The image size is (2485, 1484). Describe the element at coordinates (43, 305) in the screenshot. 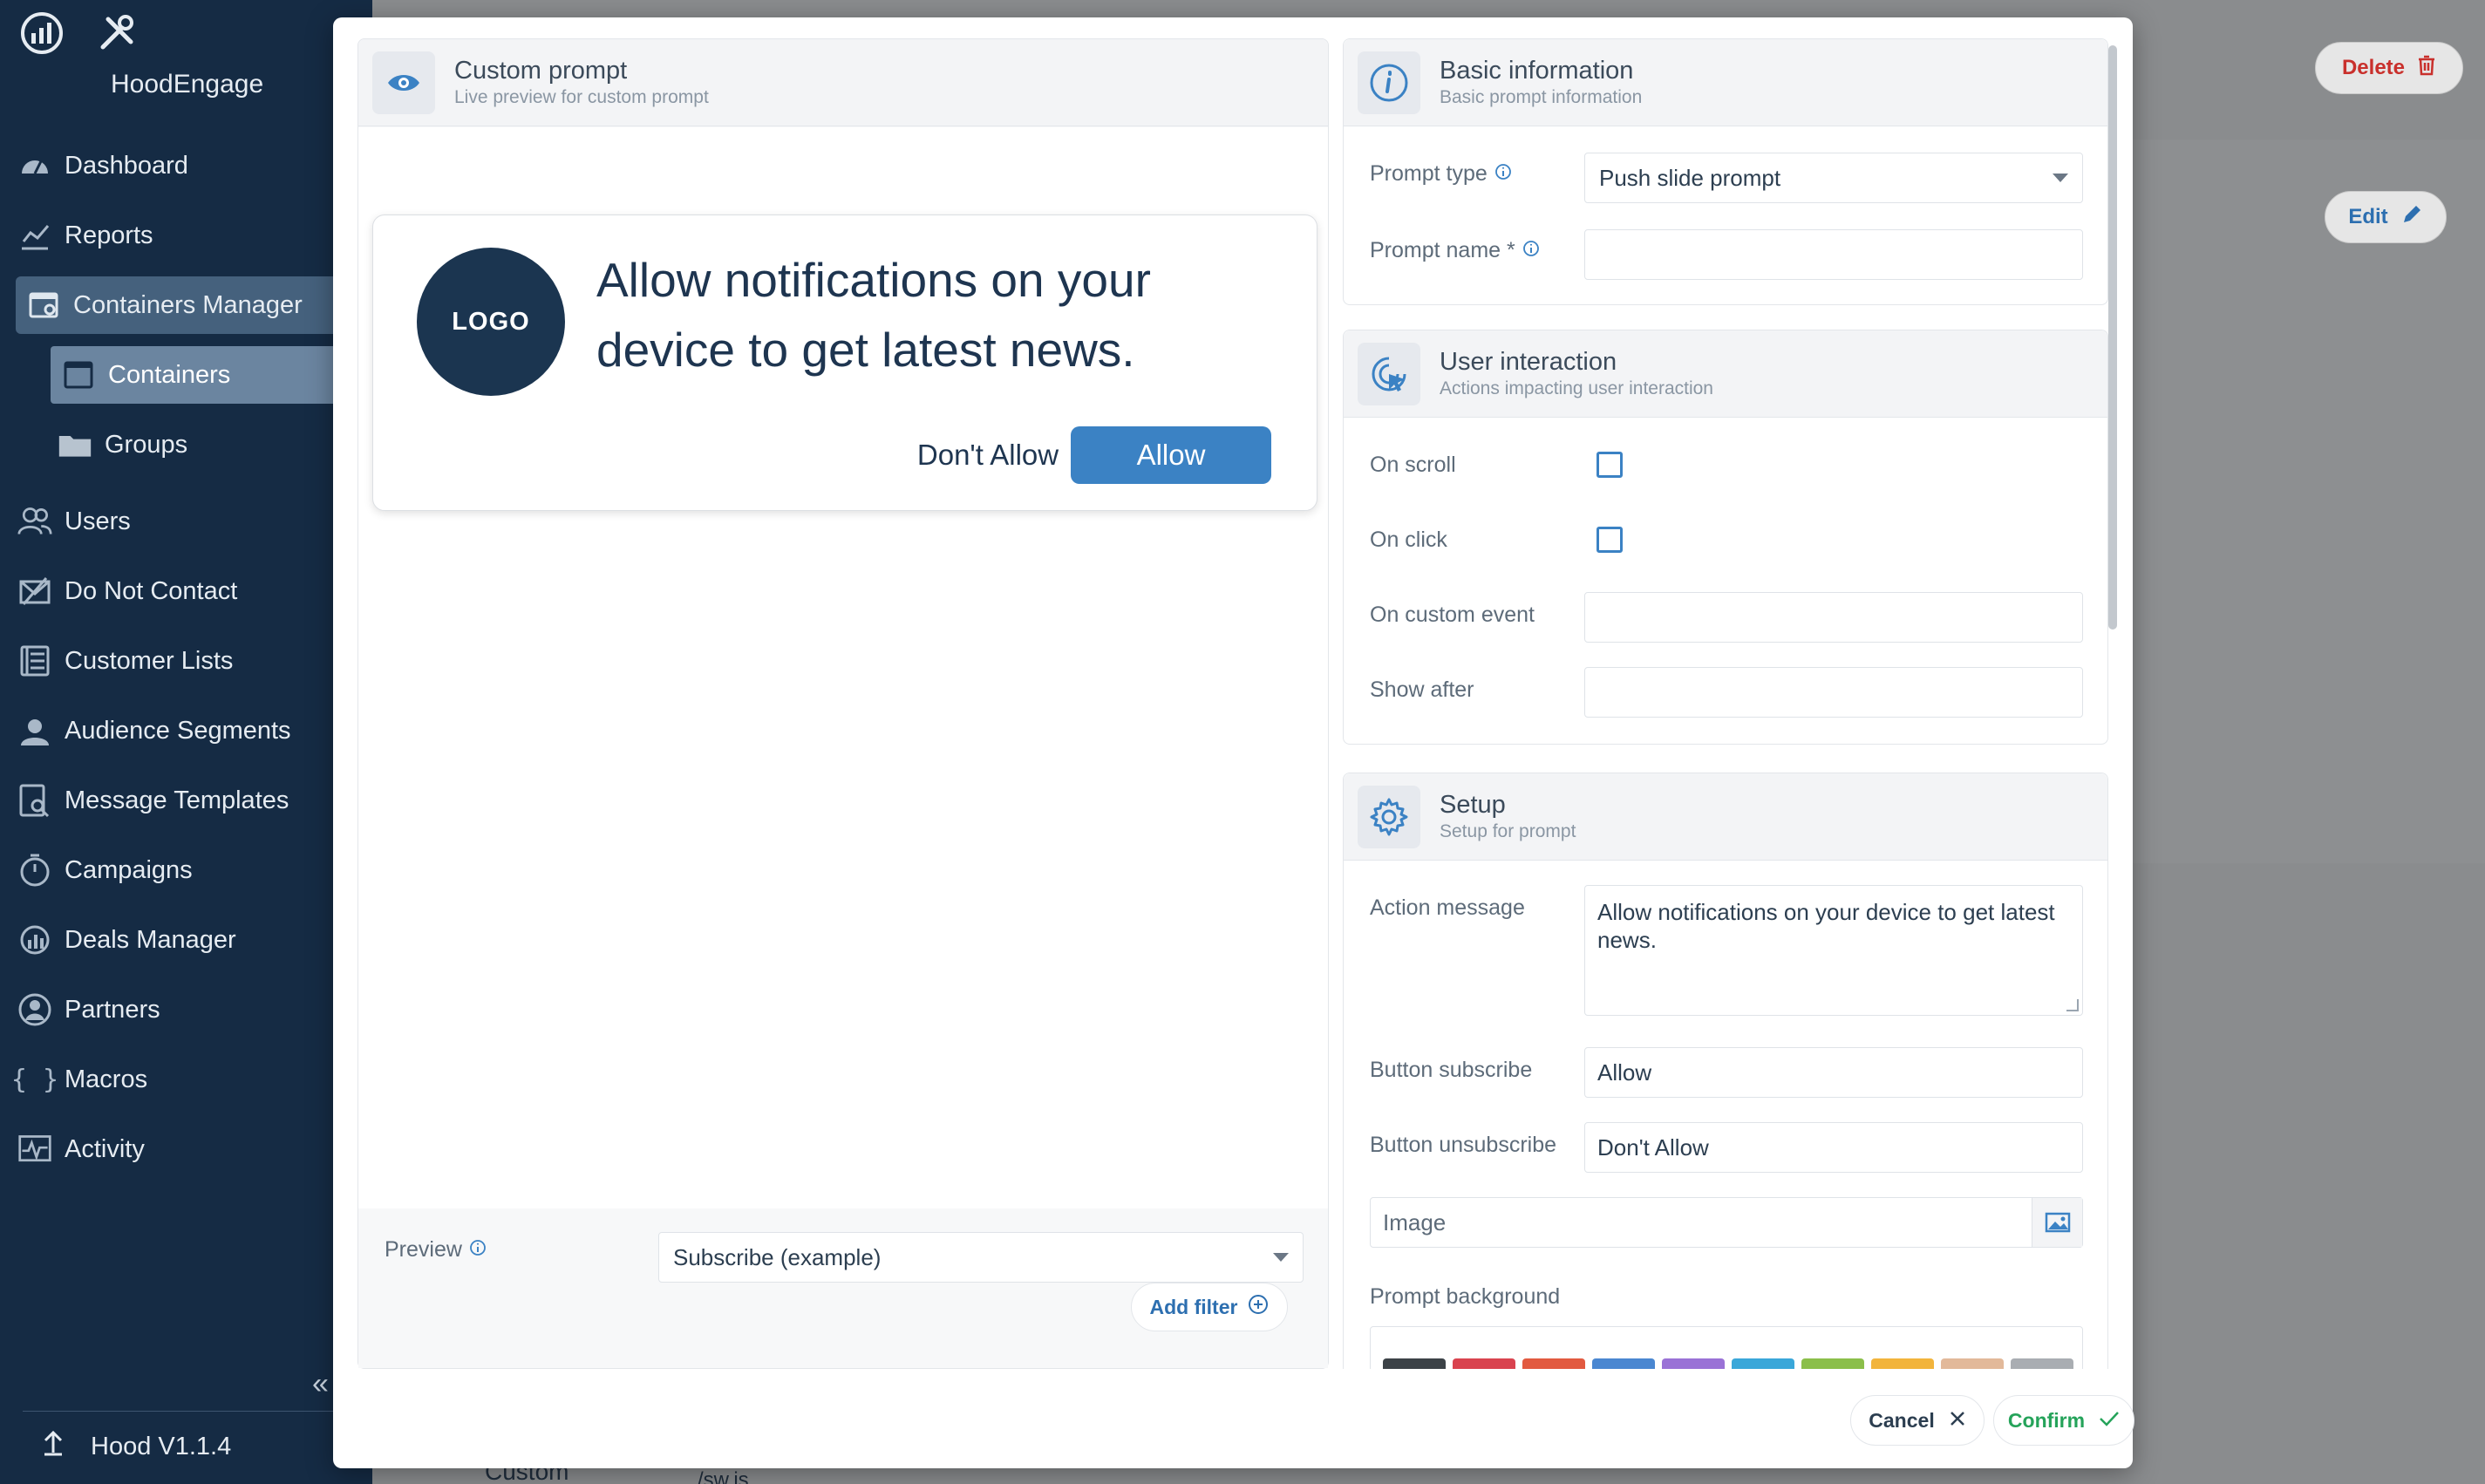

I see `containers-manager-icon` at that location.